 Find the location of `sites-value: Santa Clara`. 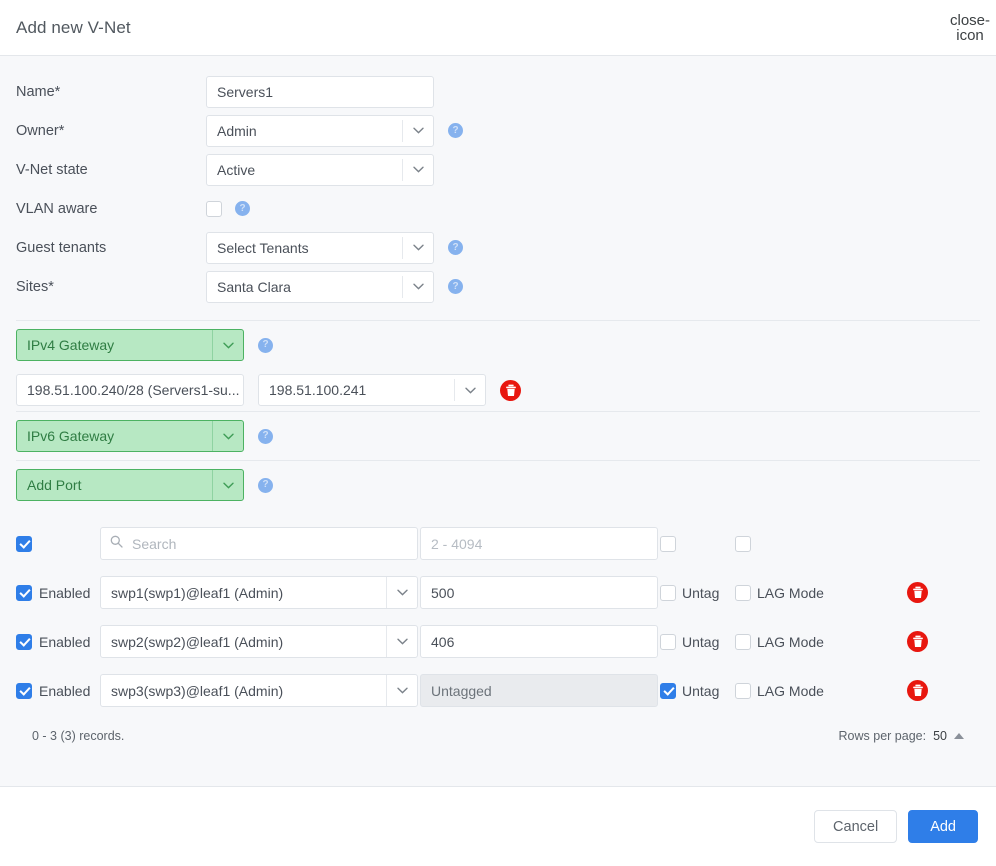

sites-value: Santa Clara is located at coordinates (254, 286).